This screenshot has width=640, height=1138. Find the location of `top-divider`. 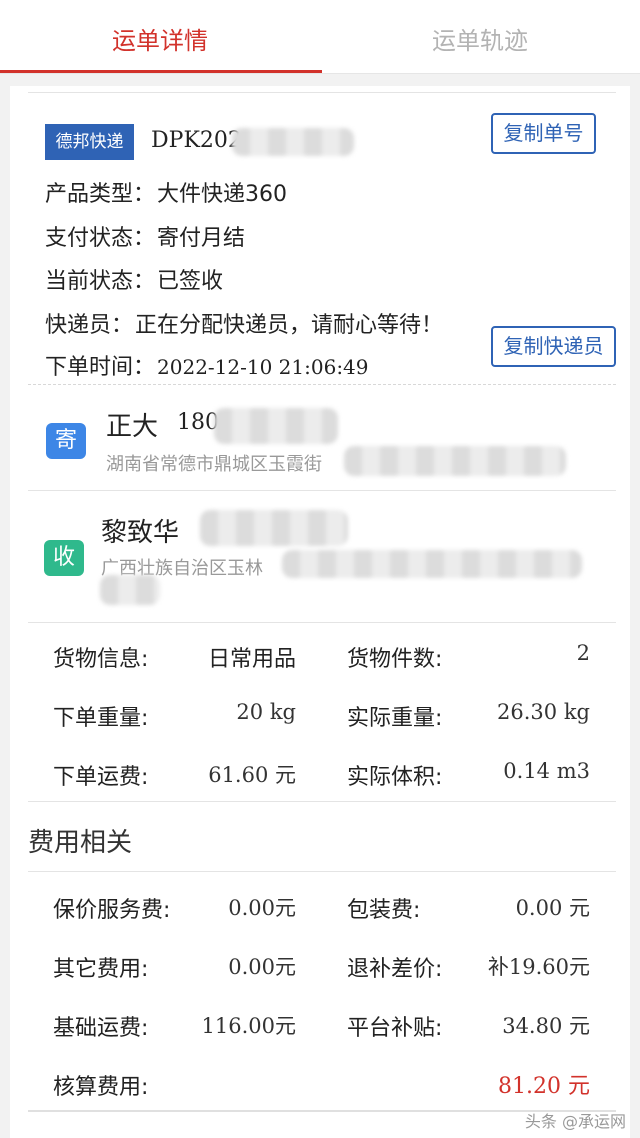

top-divider is located at coordinates (322, 92).